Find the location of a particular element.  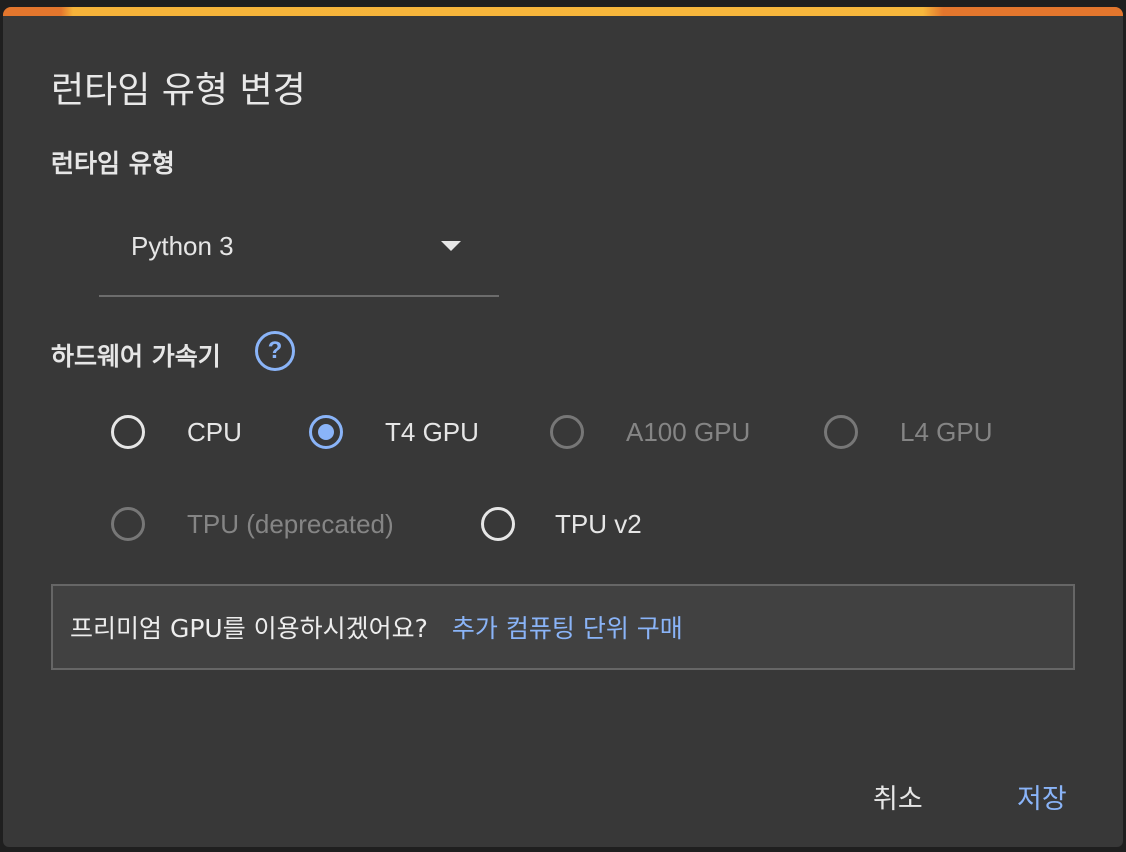

cancel-button: 취소 is located at coordinates (898, 796).